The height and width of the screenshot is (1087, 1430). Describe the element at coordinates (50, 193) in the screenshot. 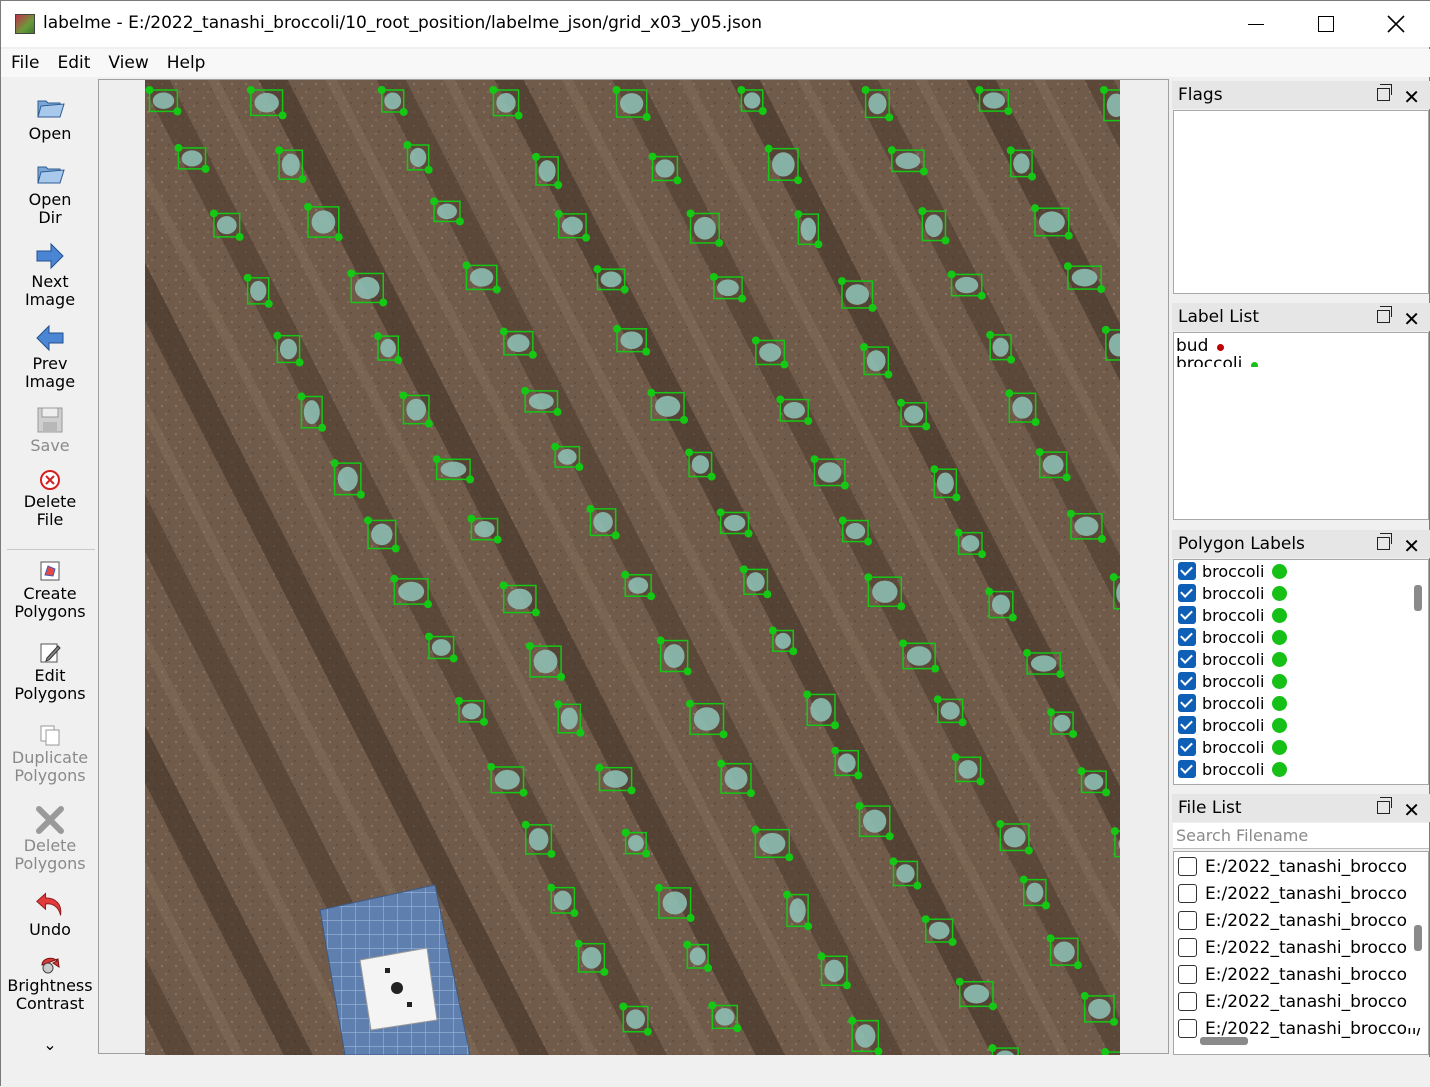

I see `open-dir-button: Open Dir` at that location.